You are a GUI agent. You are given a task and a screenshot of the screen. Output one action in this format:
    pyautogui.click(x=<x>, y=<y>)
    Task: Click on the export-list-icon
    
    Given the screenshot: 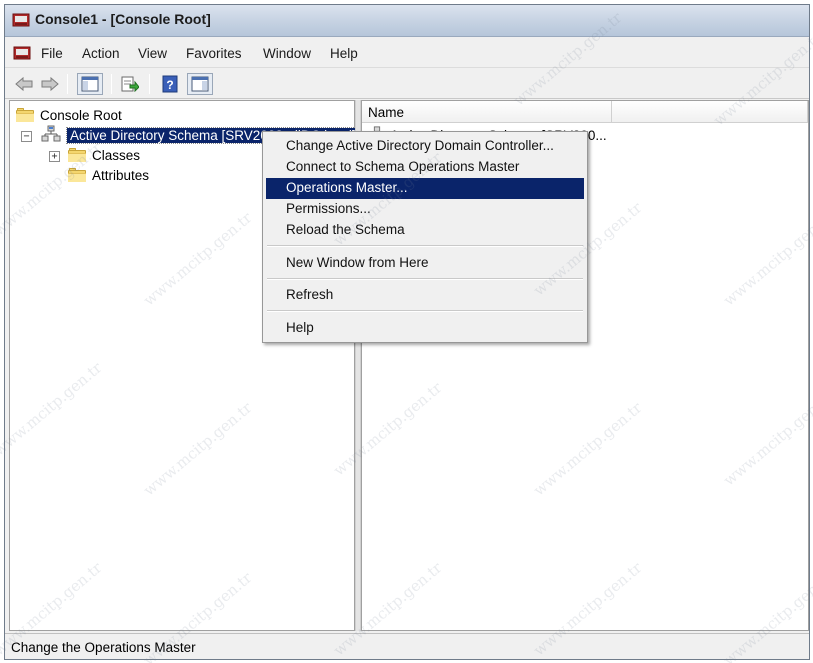 What is the action you would take?
    pyautogui.click(x=130, y=84)
    